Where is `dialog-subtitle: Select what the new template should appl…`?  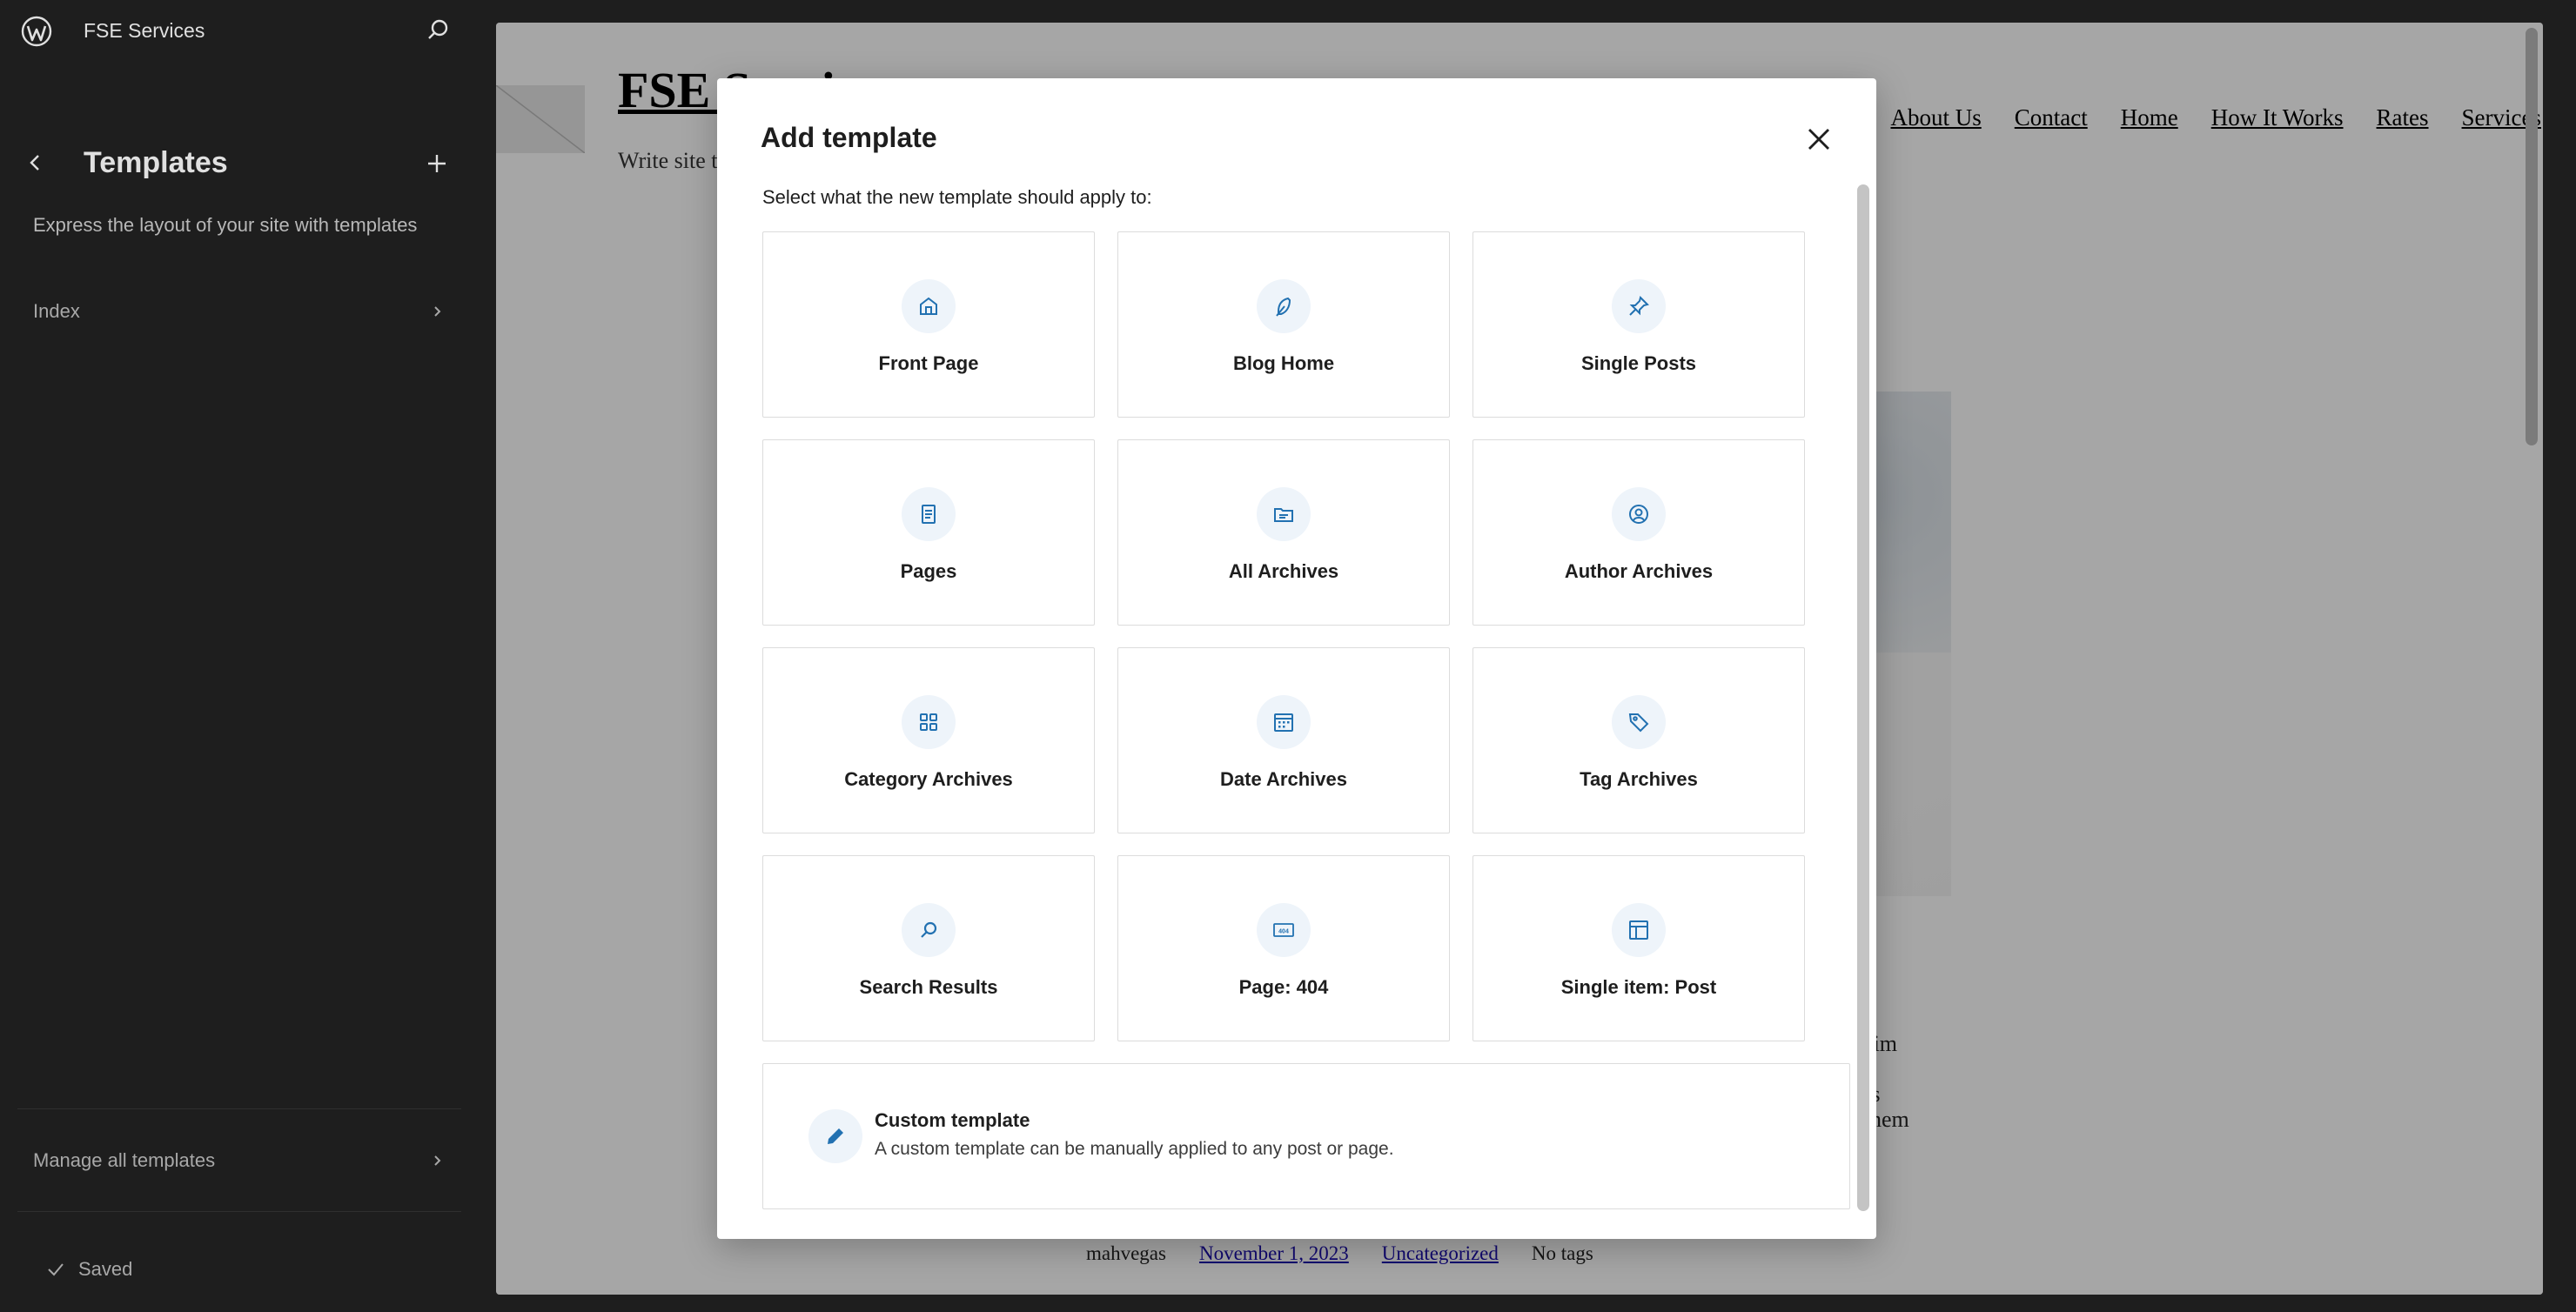 dialog-subtitle: Select what the new template should appl… is located at coordinates (957, 197).